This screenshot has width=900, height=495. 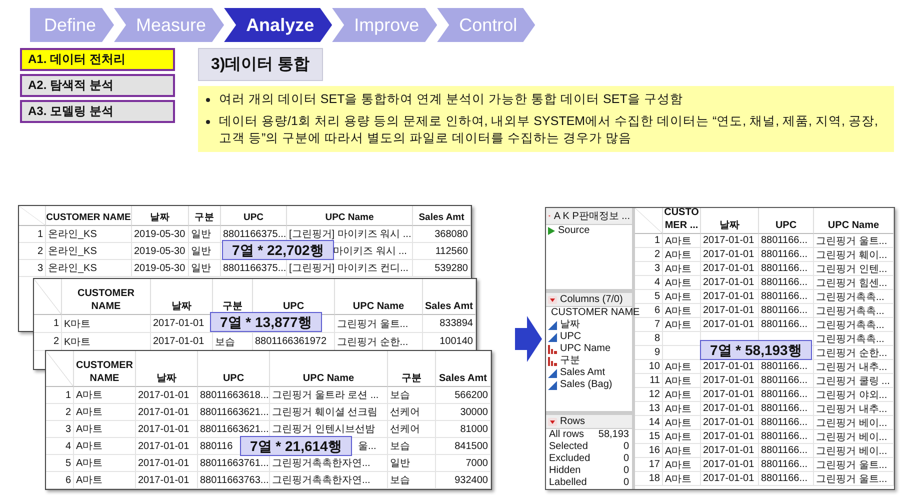 What do you see at coordinates (412, 429) in the screenshot?
I see `table-cell: 선케어` at bounding box center [412, 429].